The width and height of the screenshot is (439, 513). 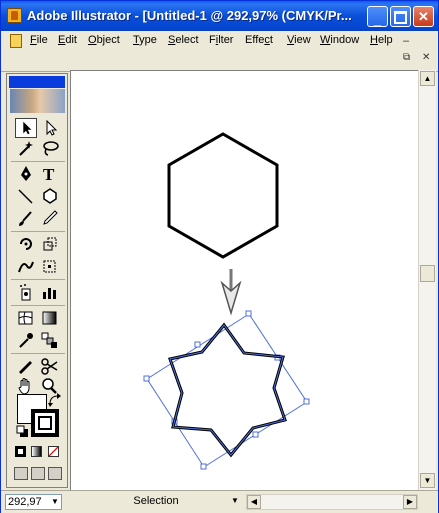 I want to click on scroll-down-button: ▼, so click(x=427, y=480).